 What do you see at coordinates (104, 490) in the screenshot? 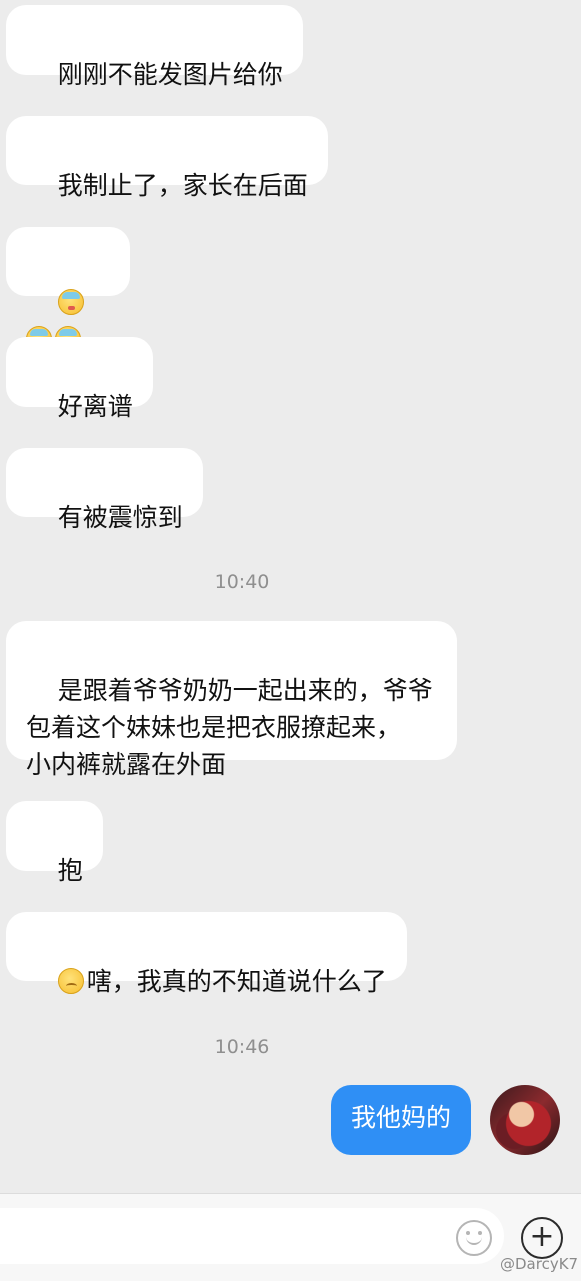
I see `message-bubble: 有被震惊到` at bounding box center [104, 490].